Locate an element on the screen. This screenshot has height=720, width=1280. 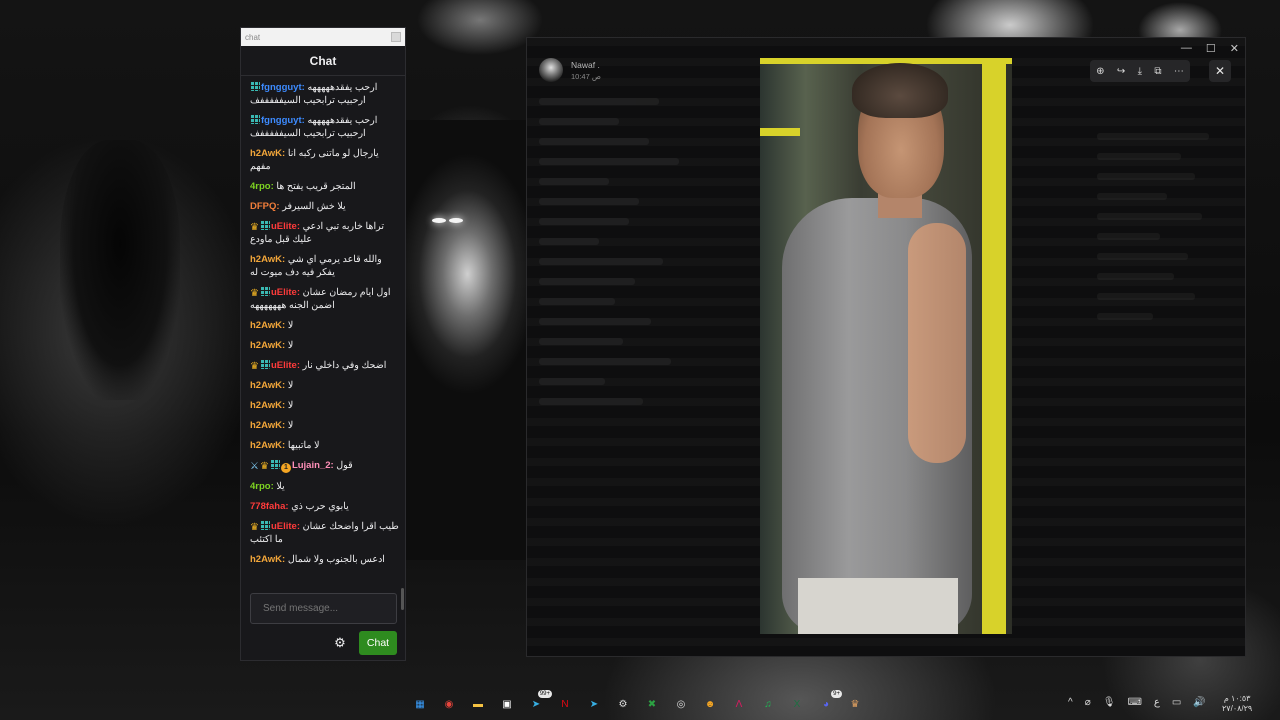
media-toolbar: ⊕ ↪ ⤓ ⧉ ⋯ is located at coordinates (1140, 71).